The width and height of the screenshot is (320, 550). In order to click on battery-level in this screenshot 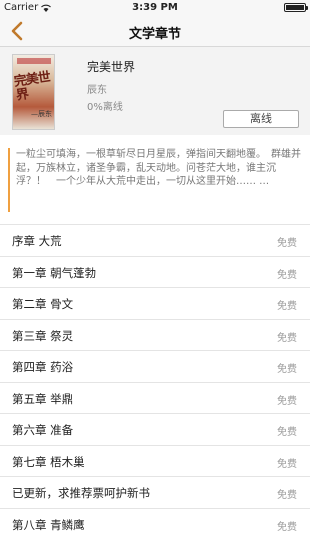, I will do `click(295, 7)`.